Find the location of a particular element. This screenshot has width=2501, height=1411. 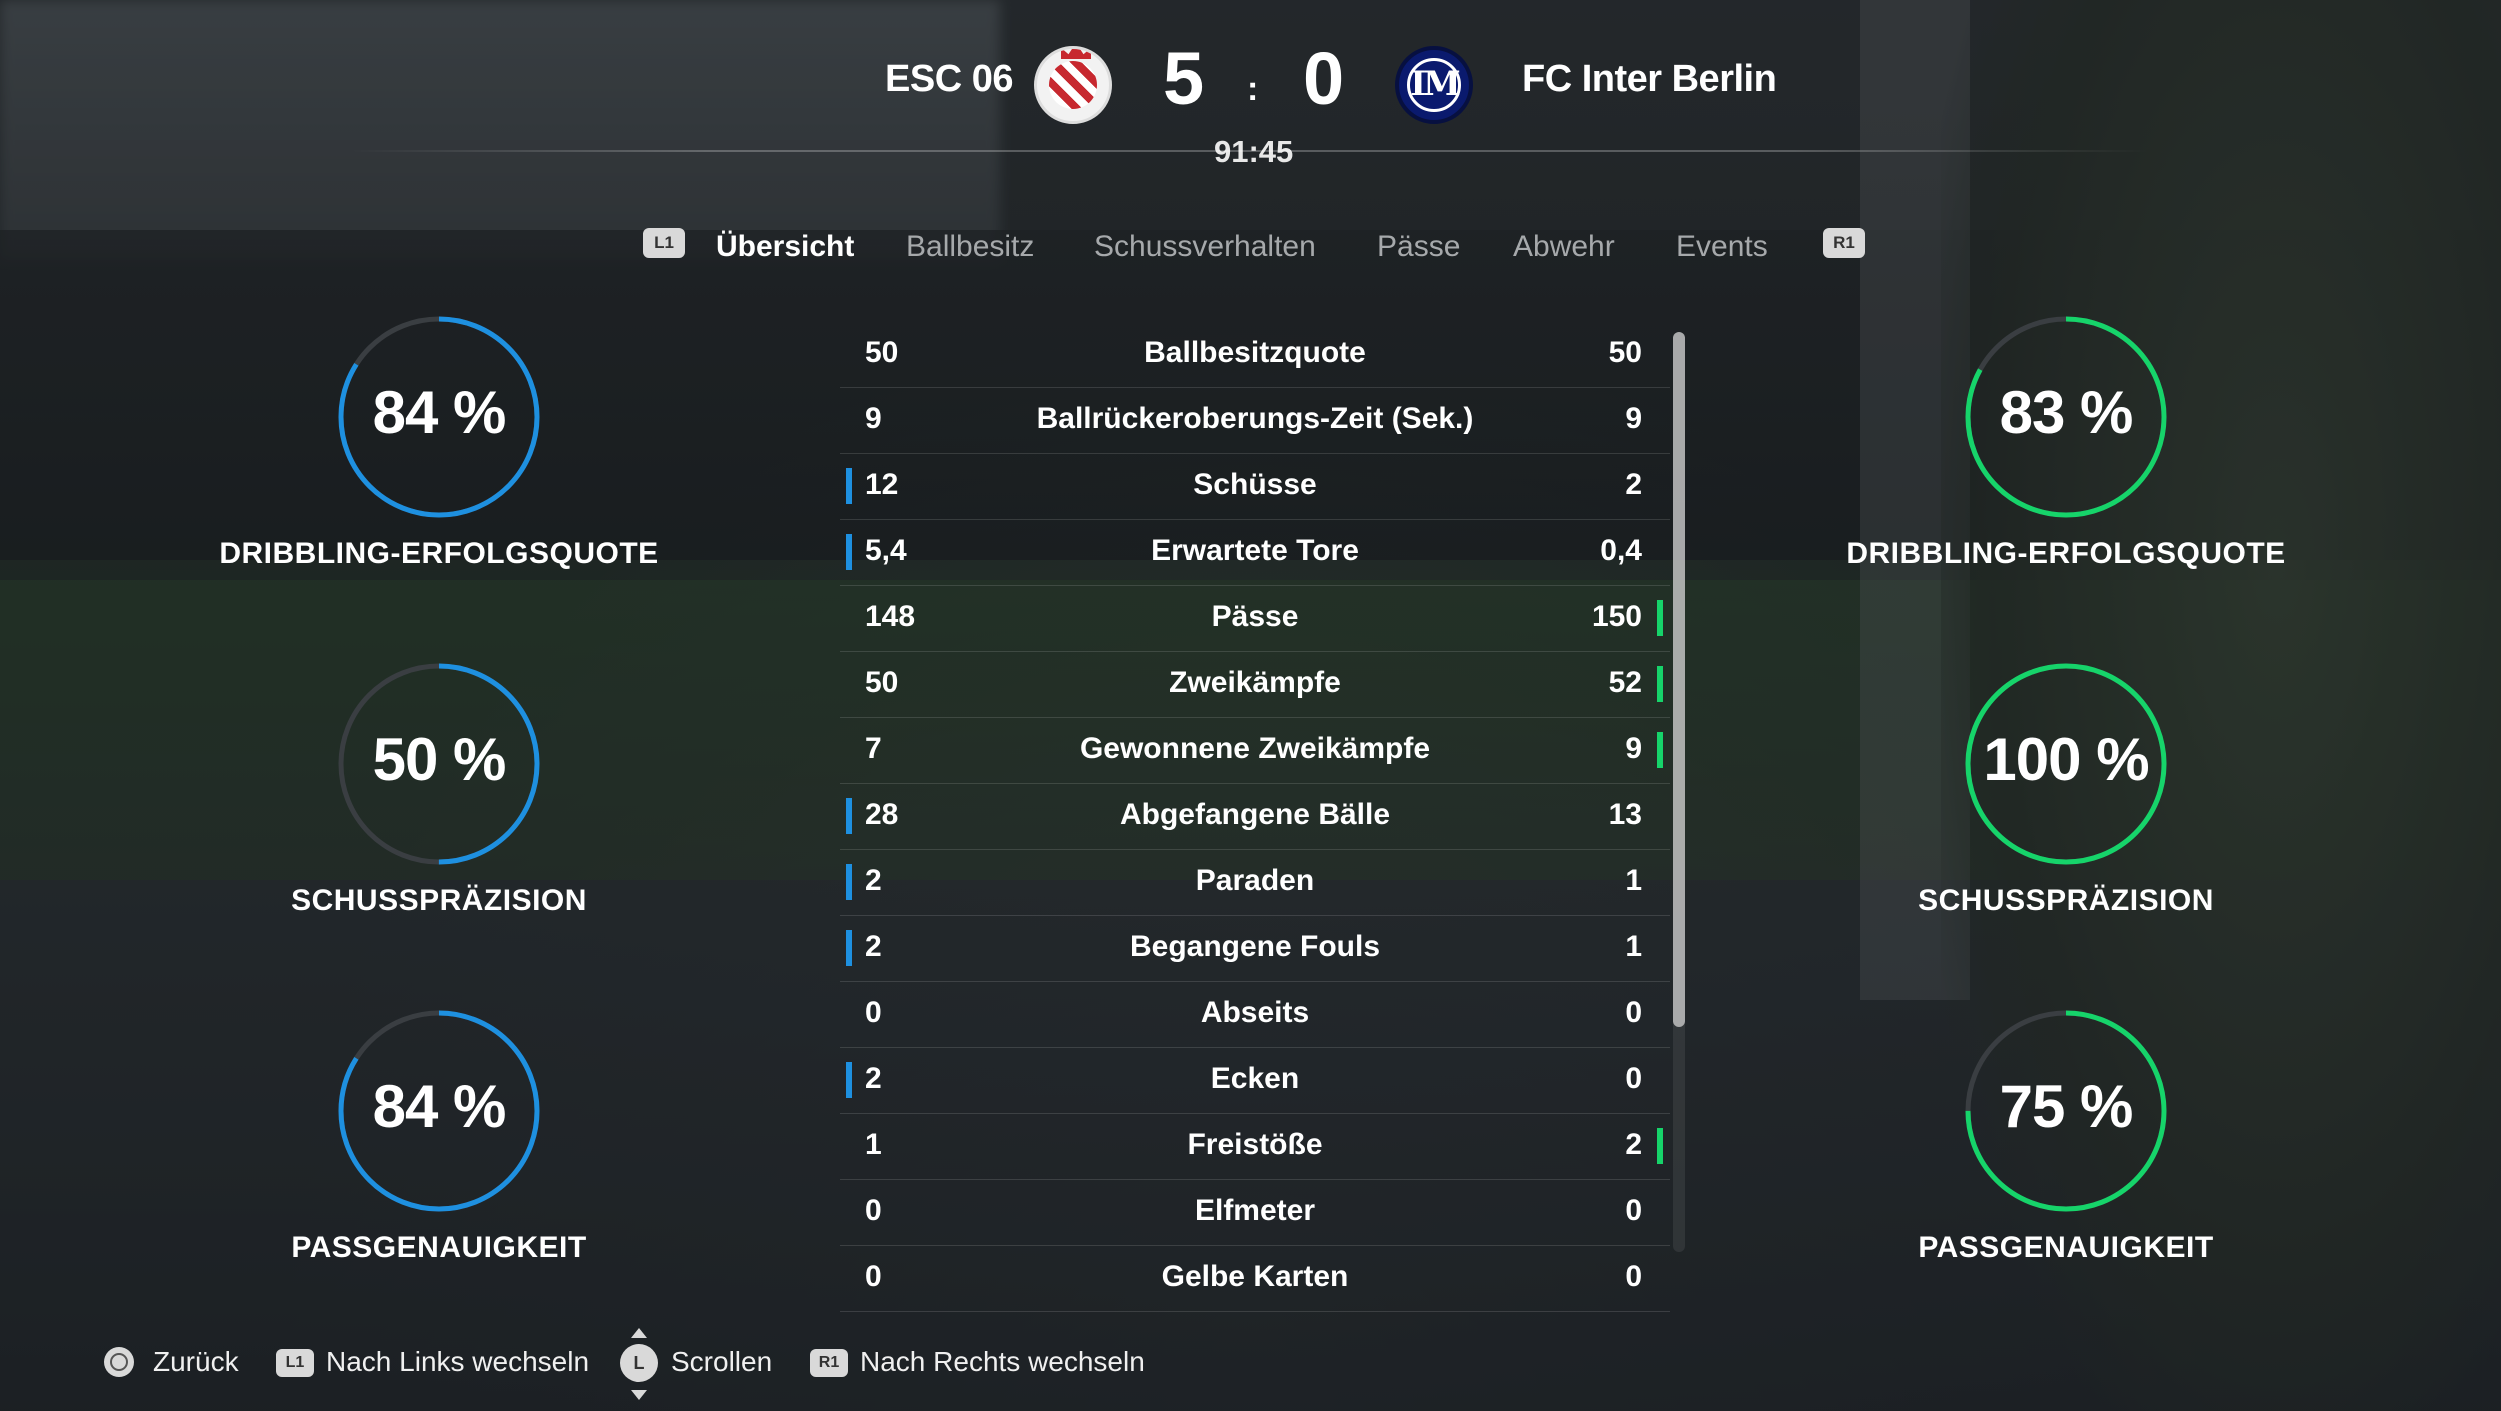

away-score: 0 is located at coordinates (1324, 78).